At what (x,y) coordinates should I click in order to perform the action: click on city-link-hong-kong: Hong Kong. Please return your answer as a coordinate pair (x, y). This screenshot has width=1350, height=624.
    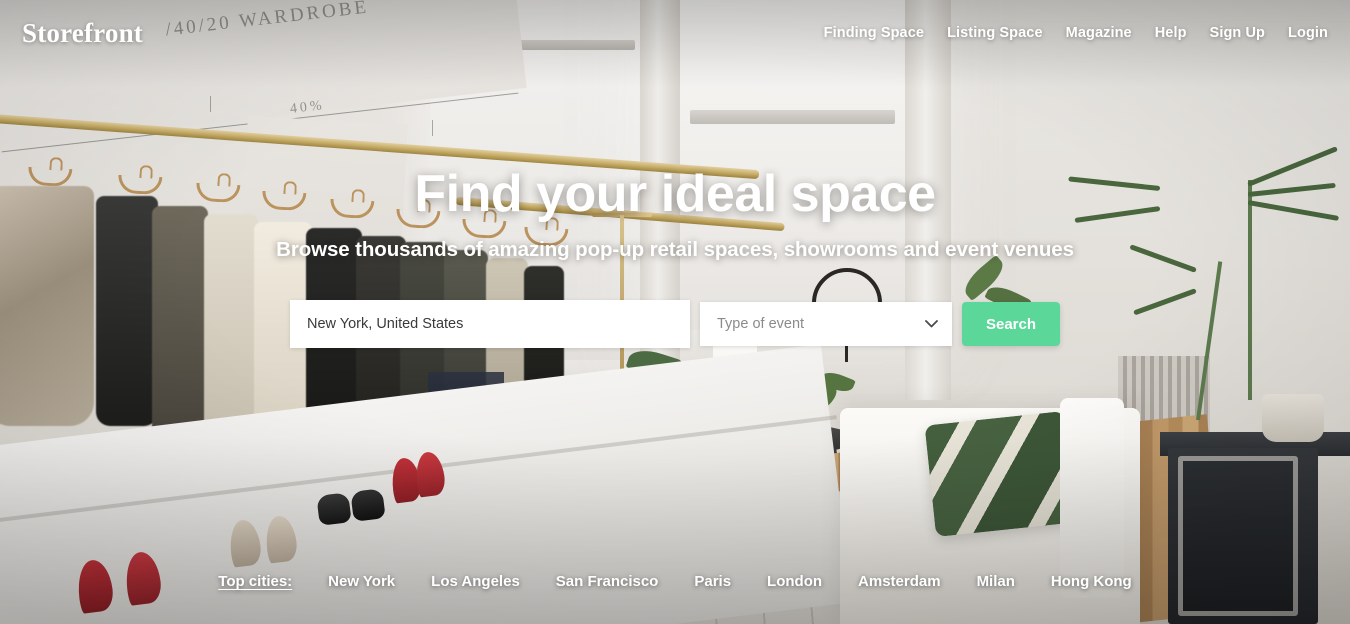
    Looking at the image, I should click on (1091, 581).